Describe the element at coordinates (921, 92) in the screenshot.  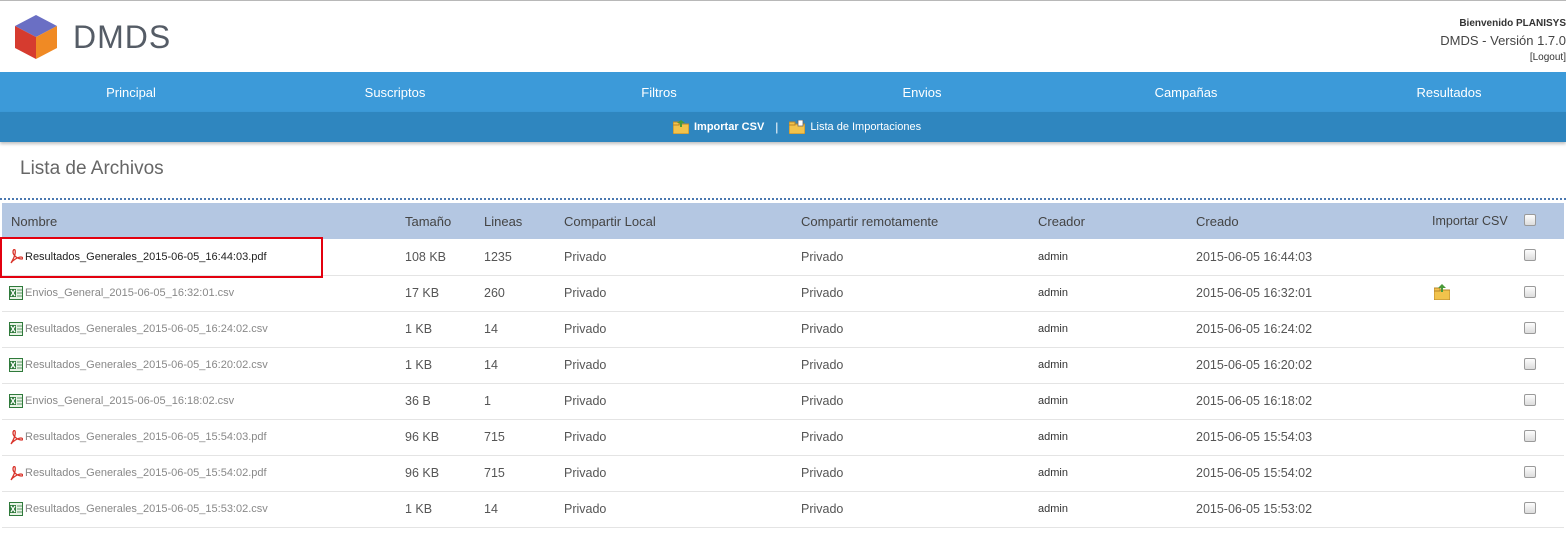
I see `nav-envios: Envios` at that location.